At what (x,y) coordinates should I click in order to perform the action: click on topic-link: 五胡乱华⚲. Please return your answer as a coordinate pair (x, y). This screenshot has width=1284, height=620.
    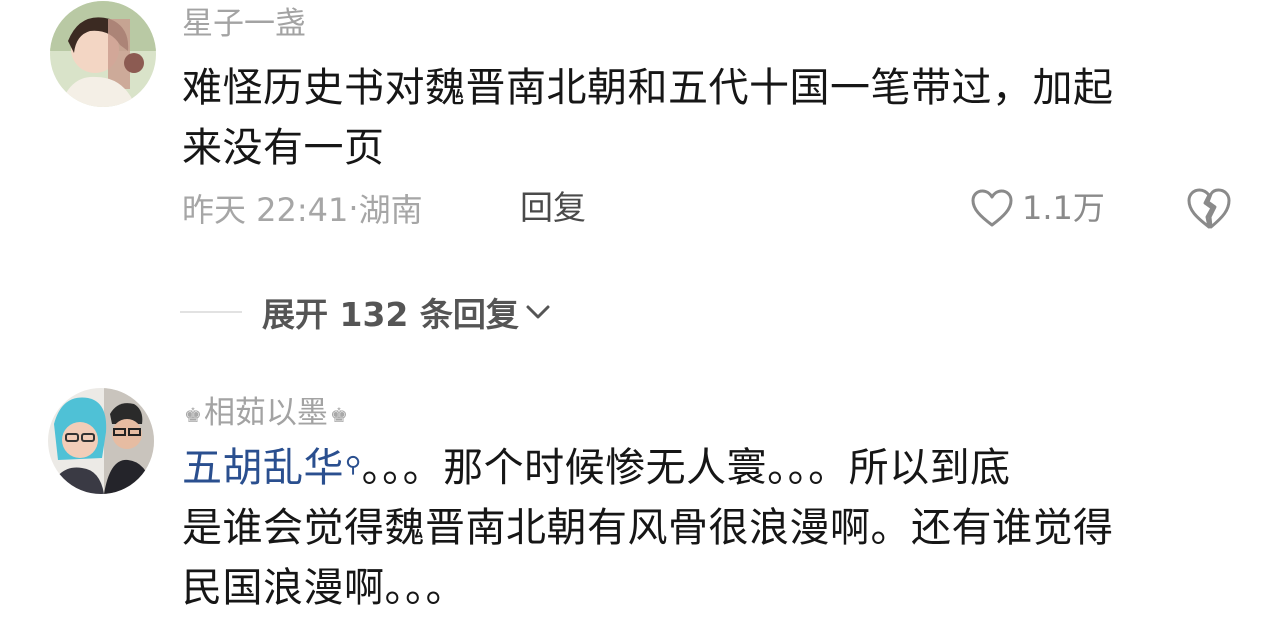
    Looking at the image, I should click on (272, 468).